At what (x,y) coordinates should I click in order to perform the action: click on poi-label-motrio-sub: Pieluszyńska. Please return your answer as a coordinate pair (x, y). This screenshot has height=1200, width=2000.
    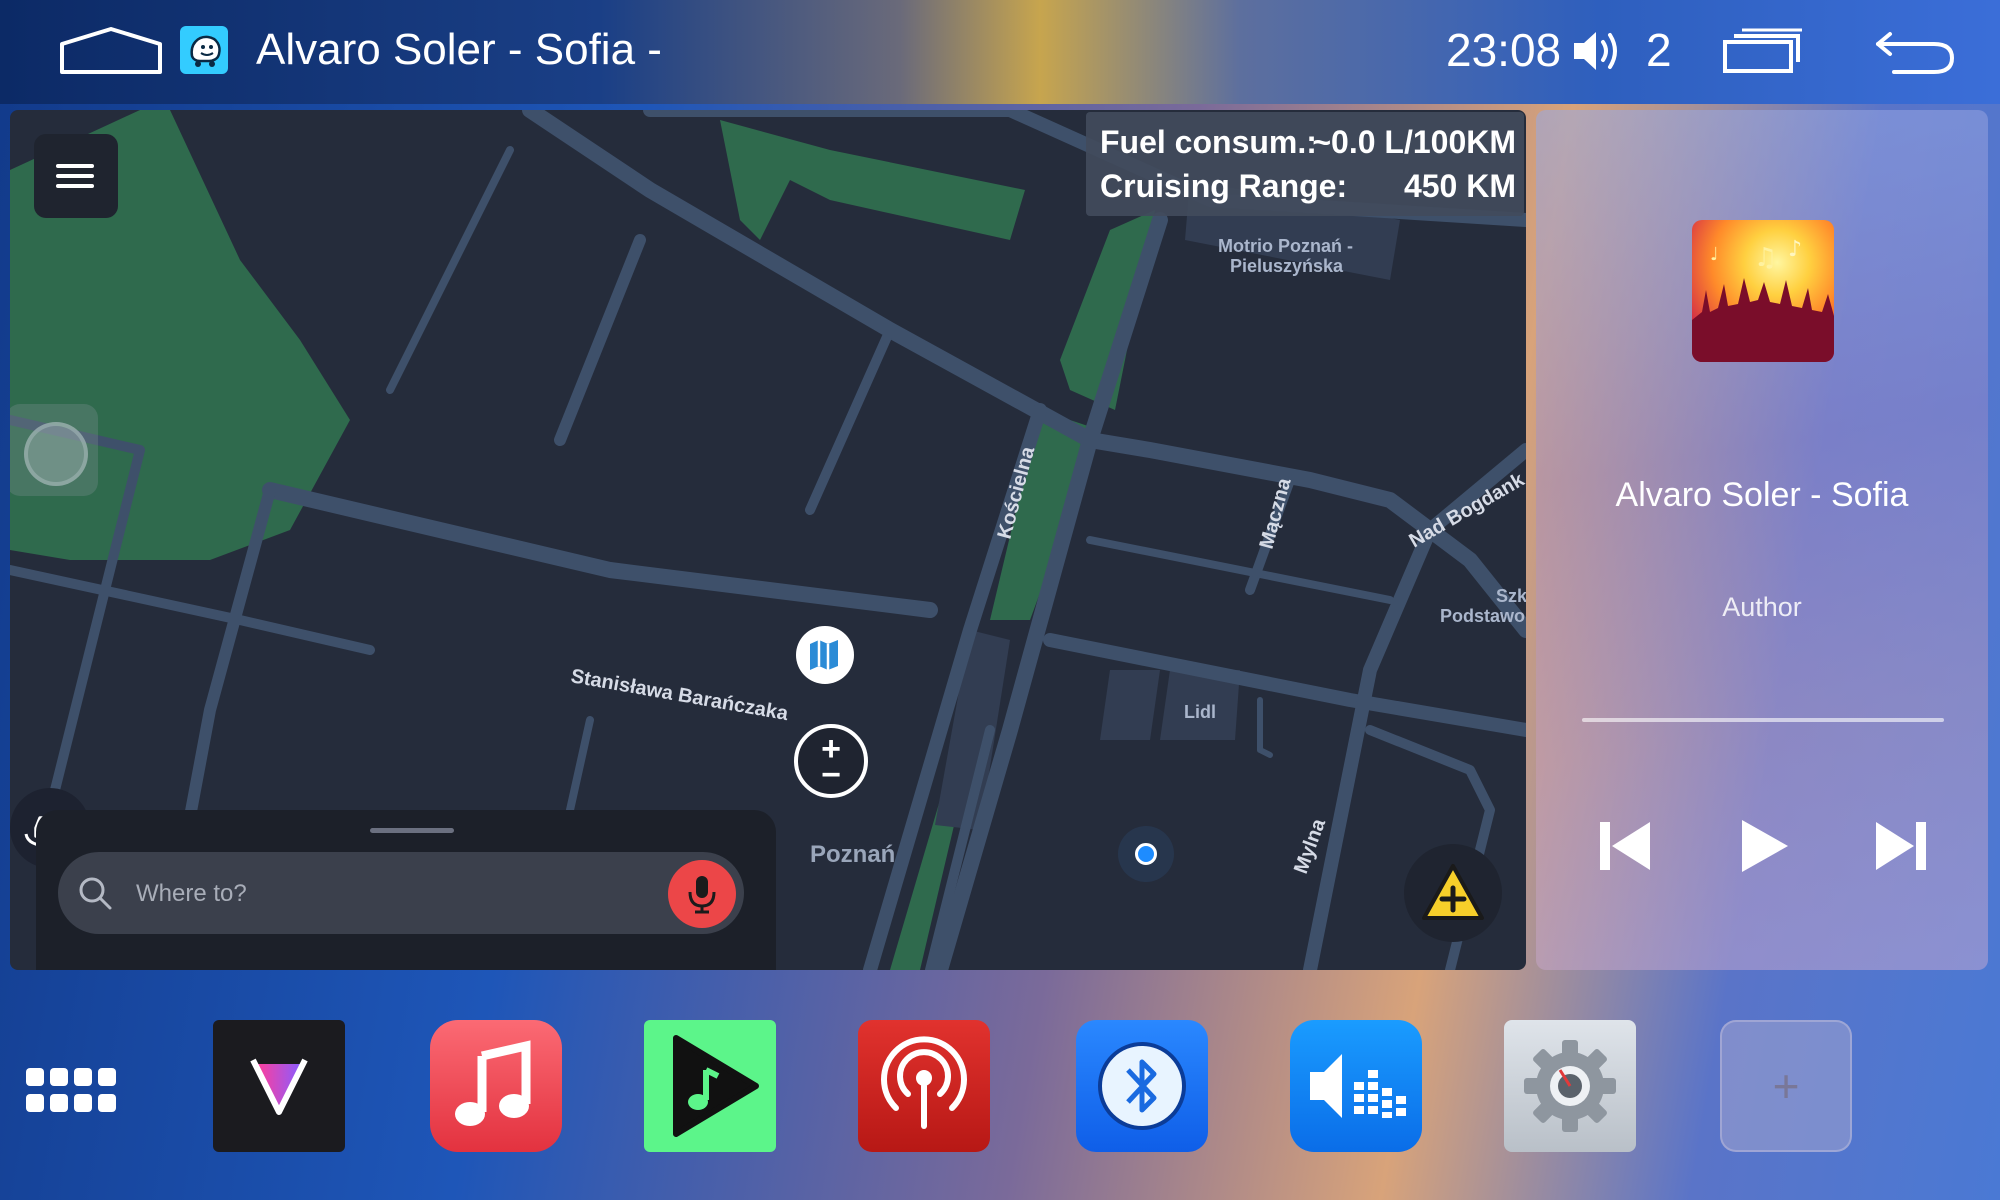
    Looking at the image, I should click on (1287, 266).